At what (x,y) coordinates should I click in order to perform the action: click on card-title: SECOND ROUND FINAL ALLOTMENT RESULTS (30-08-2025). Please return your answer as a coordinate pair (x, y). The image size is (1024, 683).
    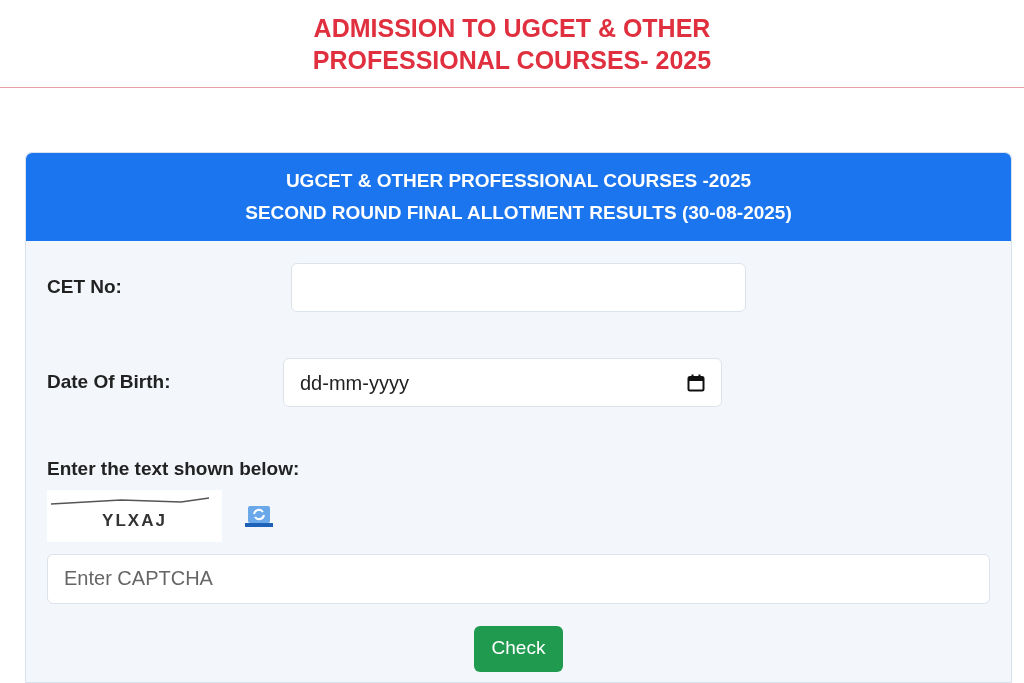
    Looking at the image, I should click on (518, 213).